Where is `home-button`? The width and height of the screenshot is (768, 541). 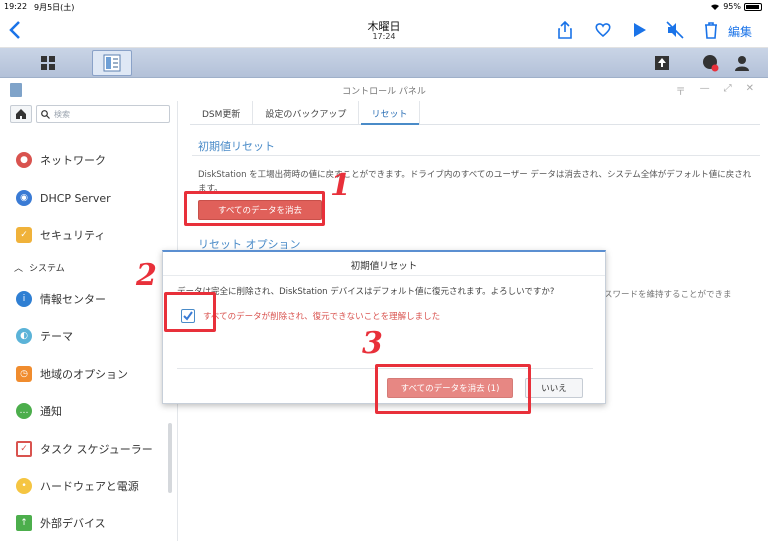
home-button is located at coordinates (21, 114).